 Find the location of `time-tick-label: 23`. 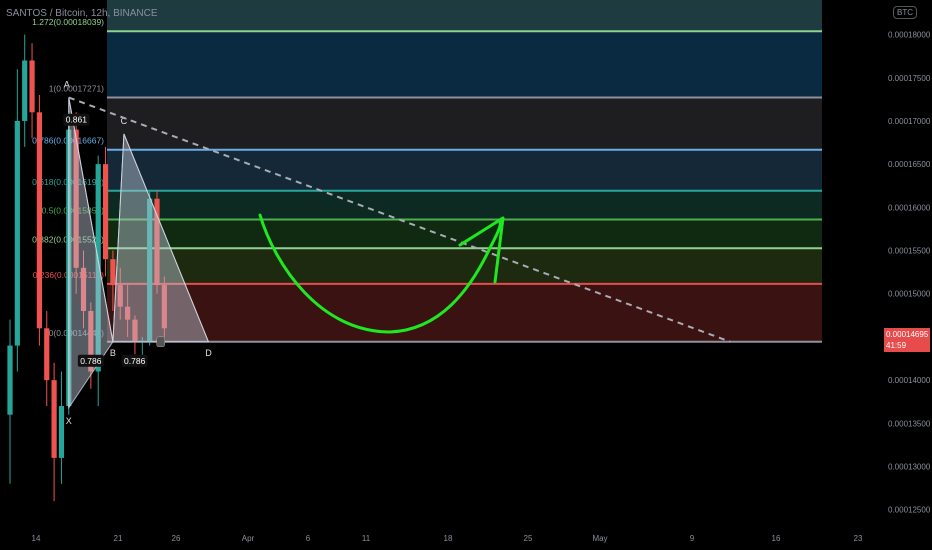

time-tick-label: 23 is located at coordinates (858, 538).